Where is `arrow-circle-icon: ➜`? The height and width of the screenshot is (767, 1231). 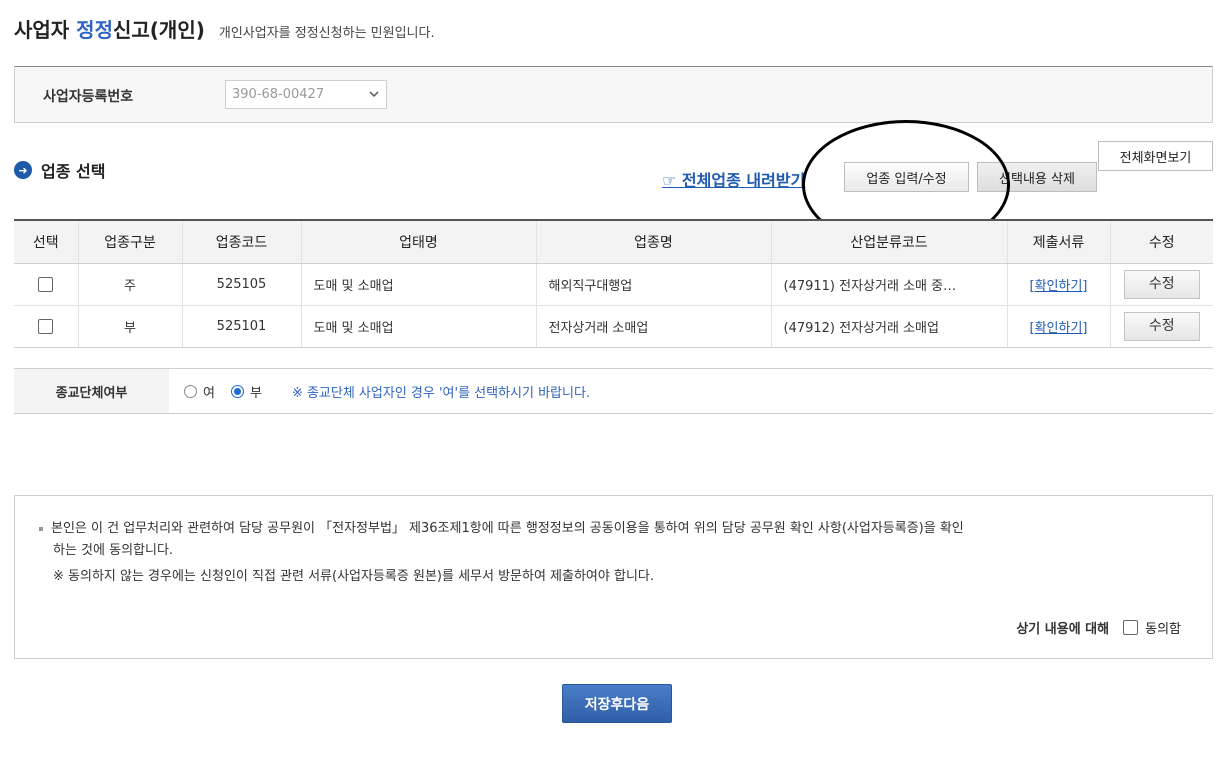
arrow-circle-icon: ➜ is located at coordinates (23, 170).